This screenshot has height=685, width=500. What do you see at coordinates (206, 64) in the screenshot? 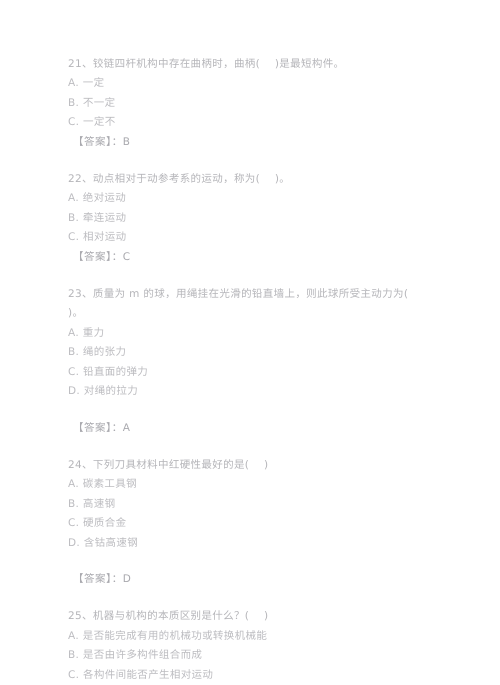
I see `question-stem: 21、铰链四杆机构中存在曲柄时，曲柄( )是最短构件。` at bounding box center [206, 64].